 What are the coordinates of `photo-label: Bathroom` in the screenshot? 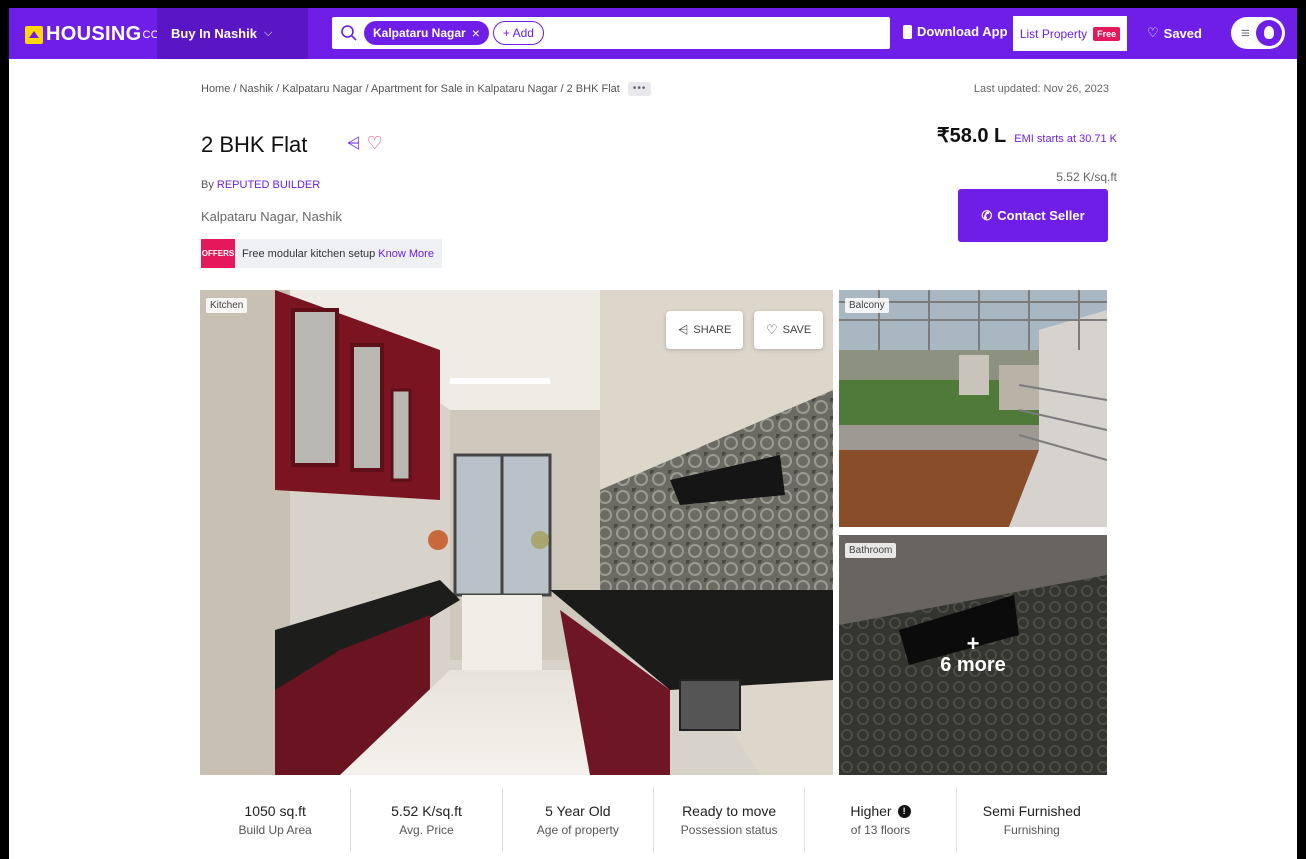 It's located at (871, 550).